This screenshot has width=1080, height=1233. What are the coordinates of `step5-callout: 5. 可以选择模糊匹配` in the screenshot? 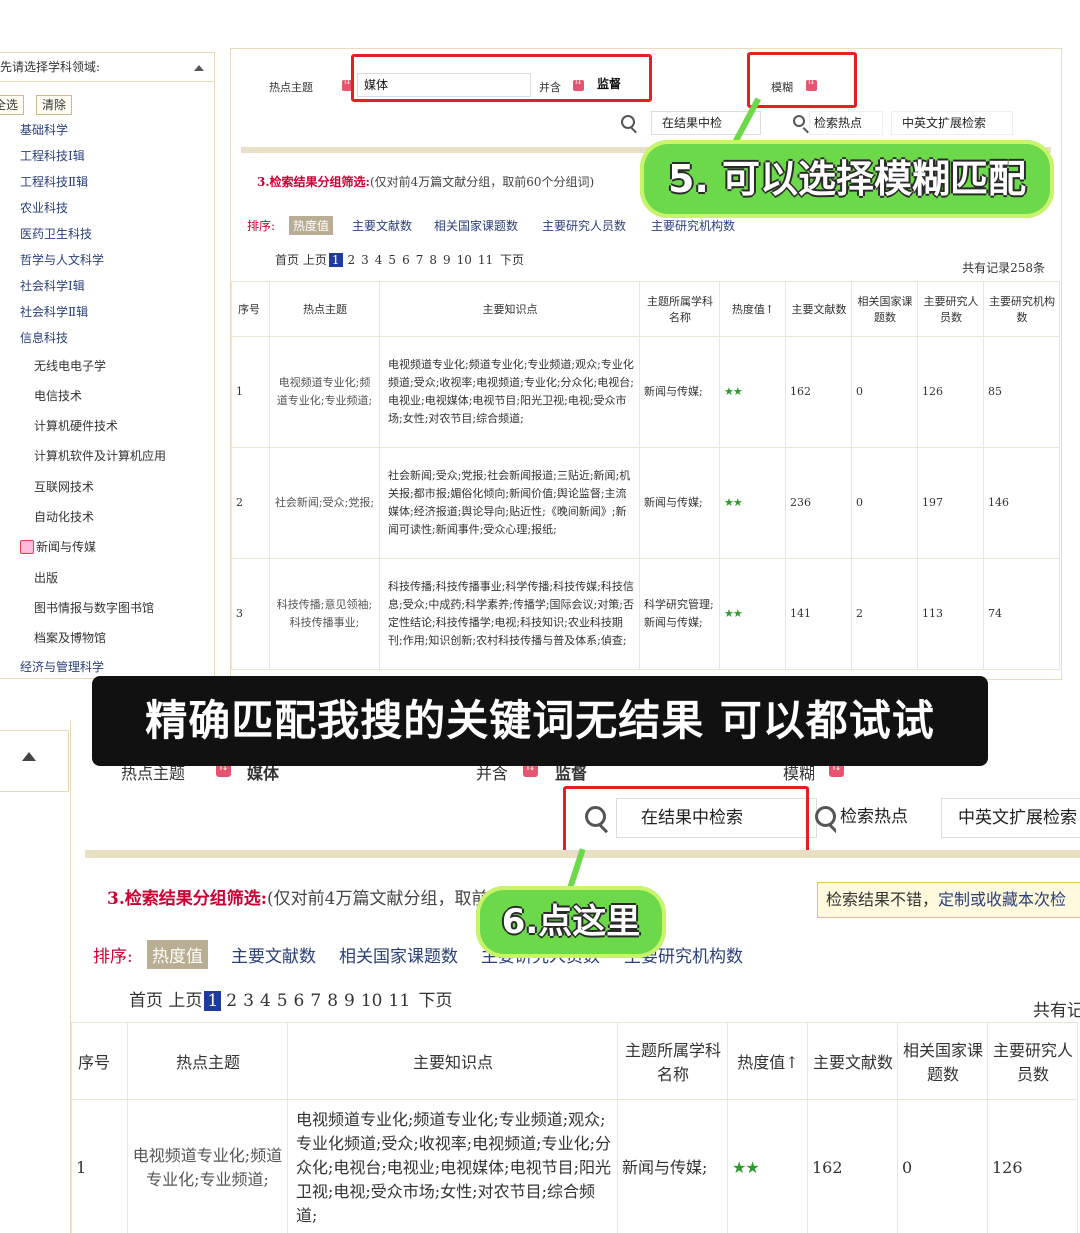 It's located at (847, 179).